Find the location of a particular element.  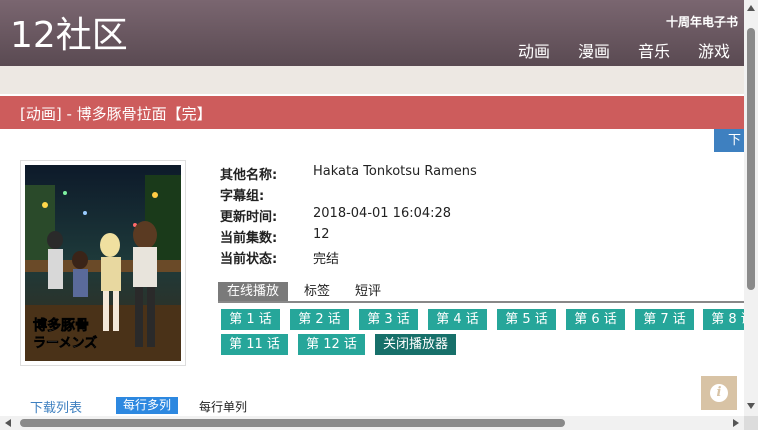

multi-column-toggle: 每行多列 is located at coordinates (147, 405).